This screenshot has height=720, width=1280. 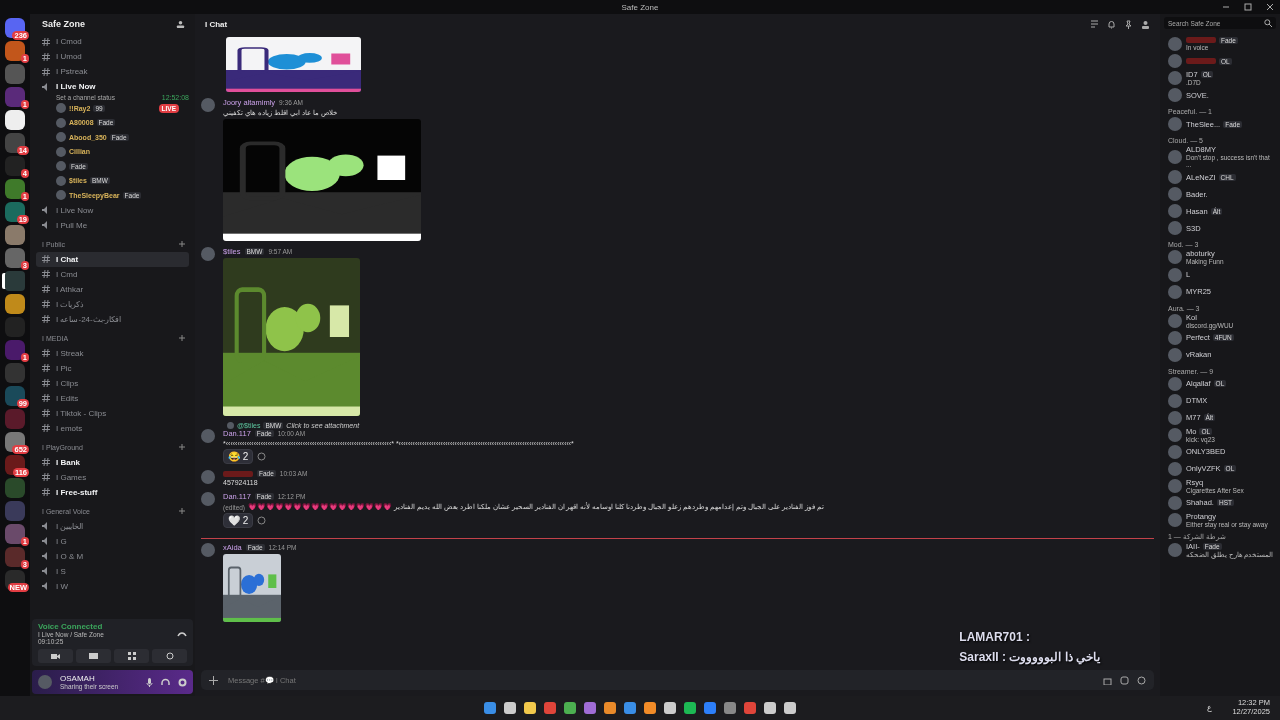 I want to click on channel-item: I S, so click(x=112, y=571).